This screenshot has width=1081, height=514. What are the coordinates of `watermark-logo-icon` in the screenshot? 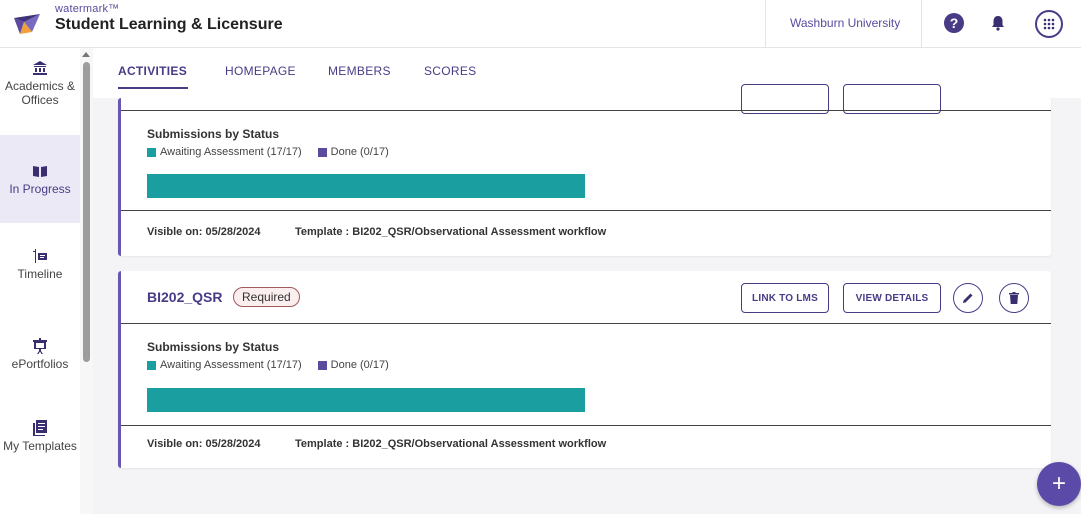 It's located at (27, 24).